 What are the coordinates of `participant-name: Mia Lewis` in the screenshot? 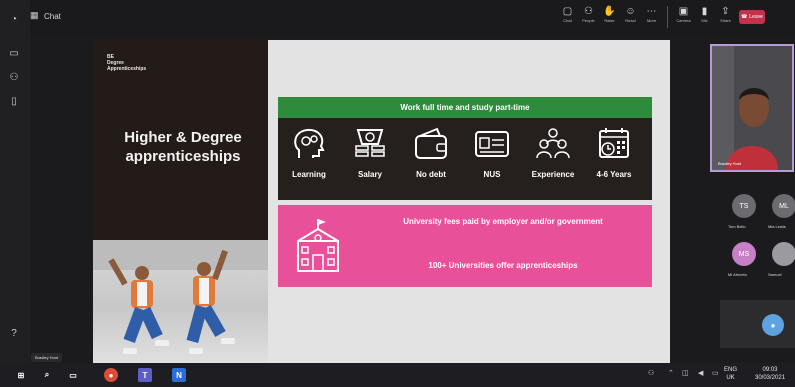 It's located at (777, 226).